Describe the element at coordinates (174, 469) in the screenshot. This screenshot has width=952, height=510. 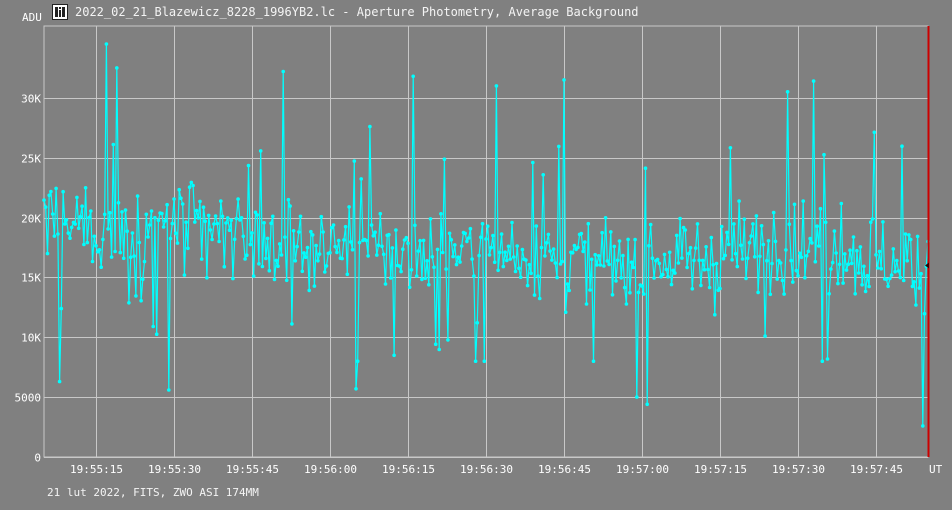
I see `x-tick-label: 19:55:30` at that location.